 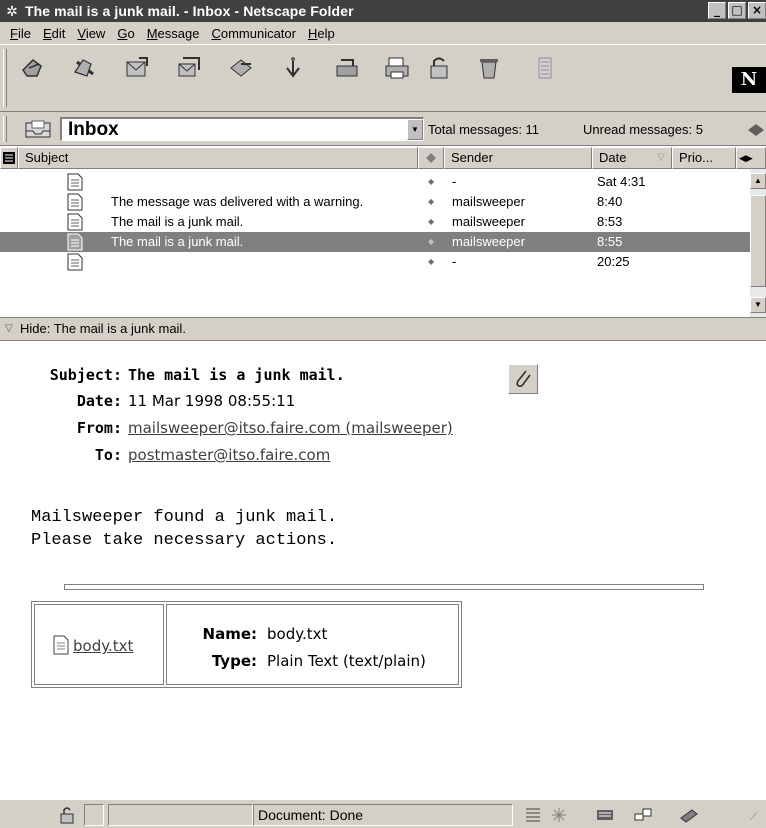 I want to click on close-button: ×, so click(x=757, y=10).